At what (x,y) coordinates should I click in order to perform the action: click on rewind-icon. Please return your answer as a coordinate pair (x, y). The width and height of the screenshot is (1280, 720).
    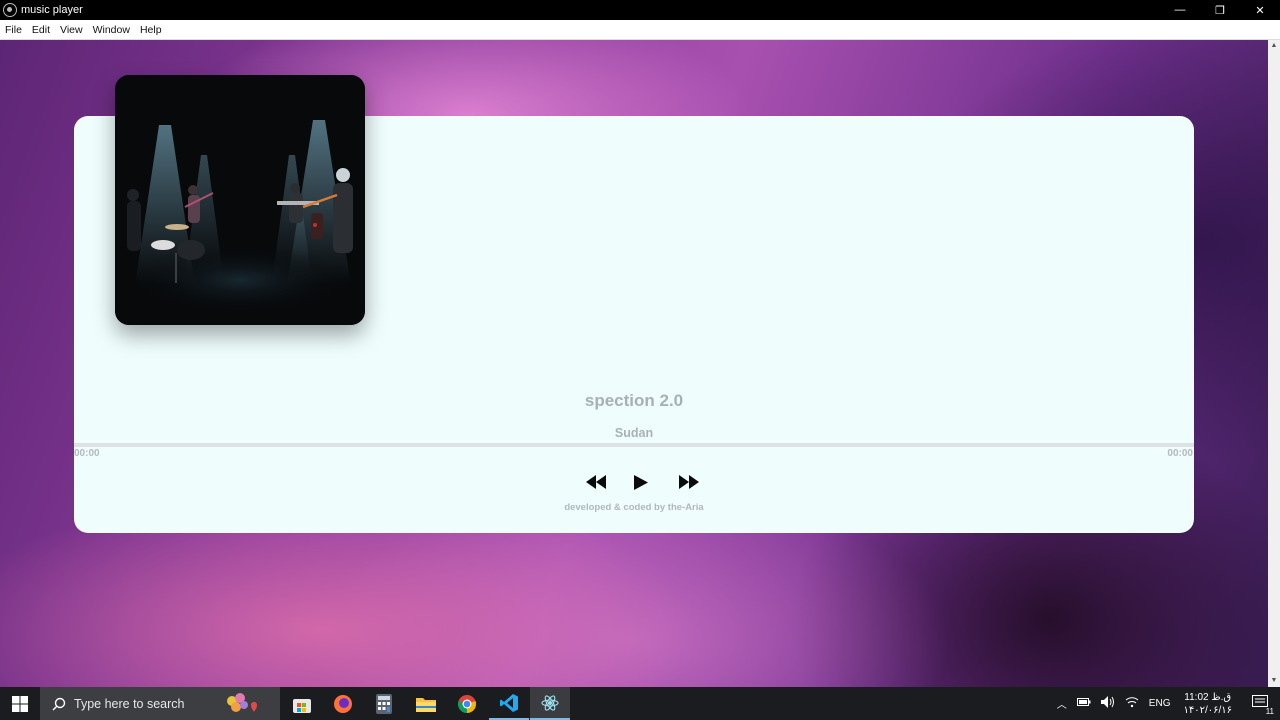
    Looking at the image, I should click on (596, 482).